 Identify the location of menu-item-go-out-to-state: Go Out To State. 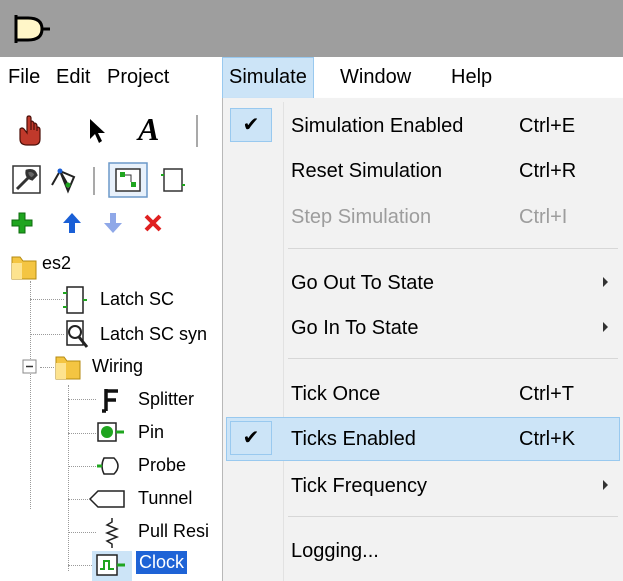
(423, 283).